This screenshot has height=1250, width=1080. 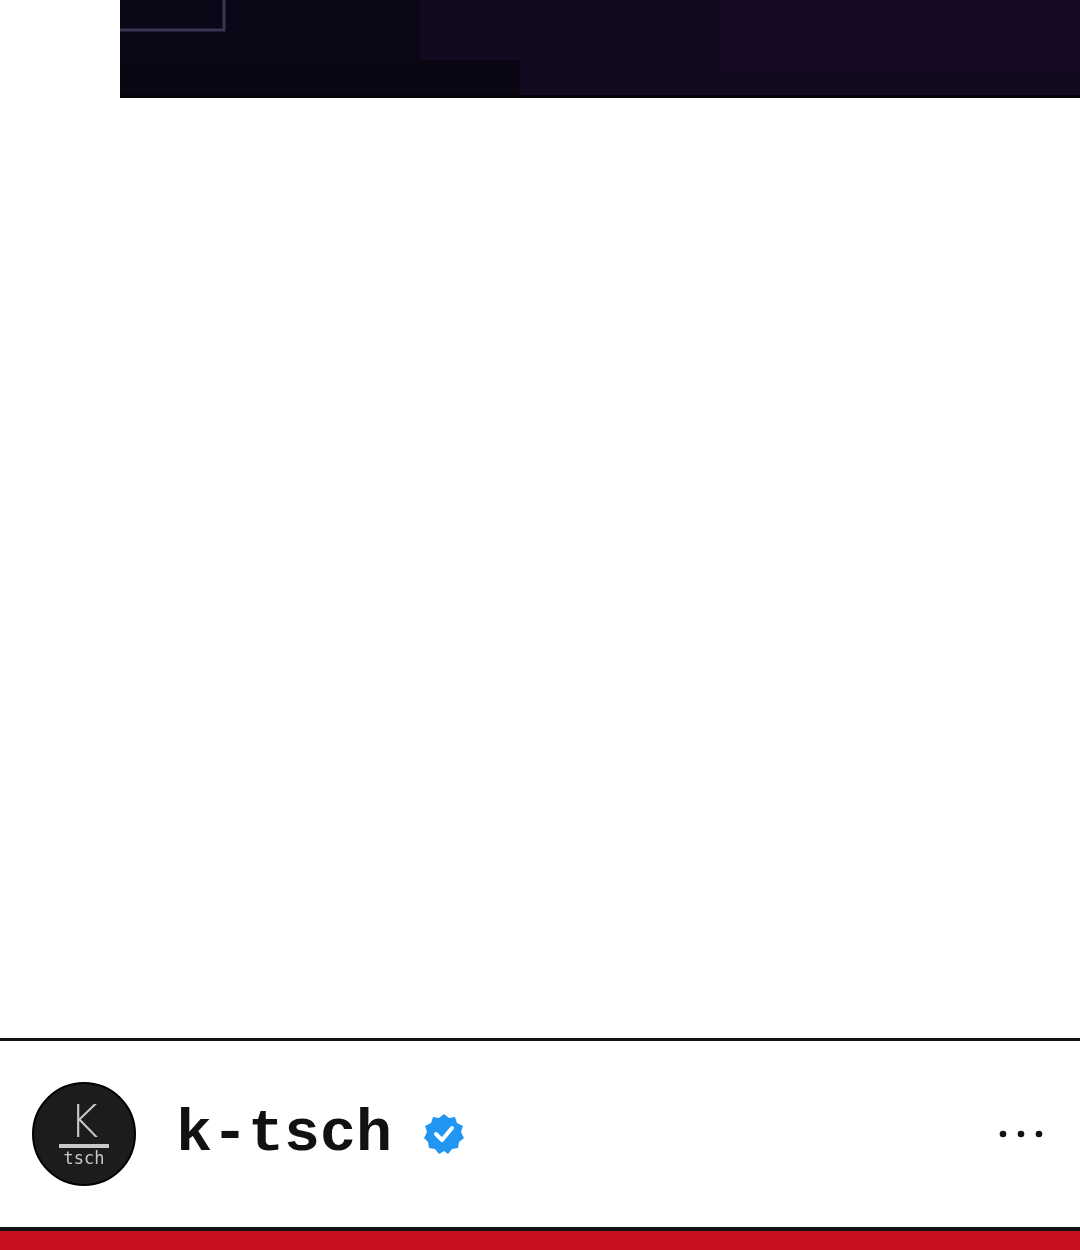 What do you see at coordinates (1021, 1134) in the screenshot?
I see `more-options-icon` at bounding box center [1021, 1134].